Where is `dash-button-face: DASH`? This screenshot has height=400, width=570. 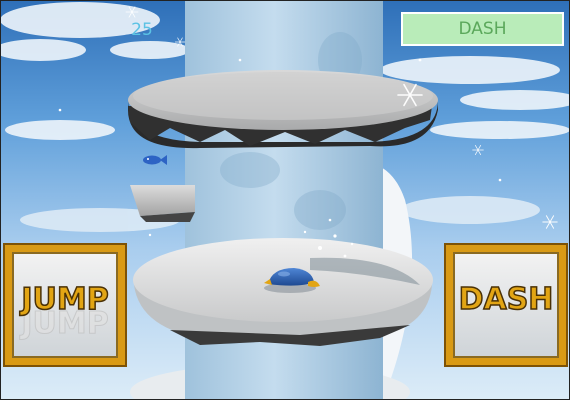 dash-button-face: DASH is located at coordinates (506, 305).